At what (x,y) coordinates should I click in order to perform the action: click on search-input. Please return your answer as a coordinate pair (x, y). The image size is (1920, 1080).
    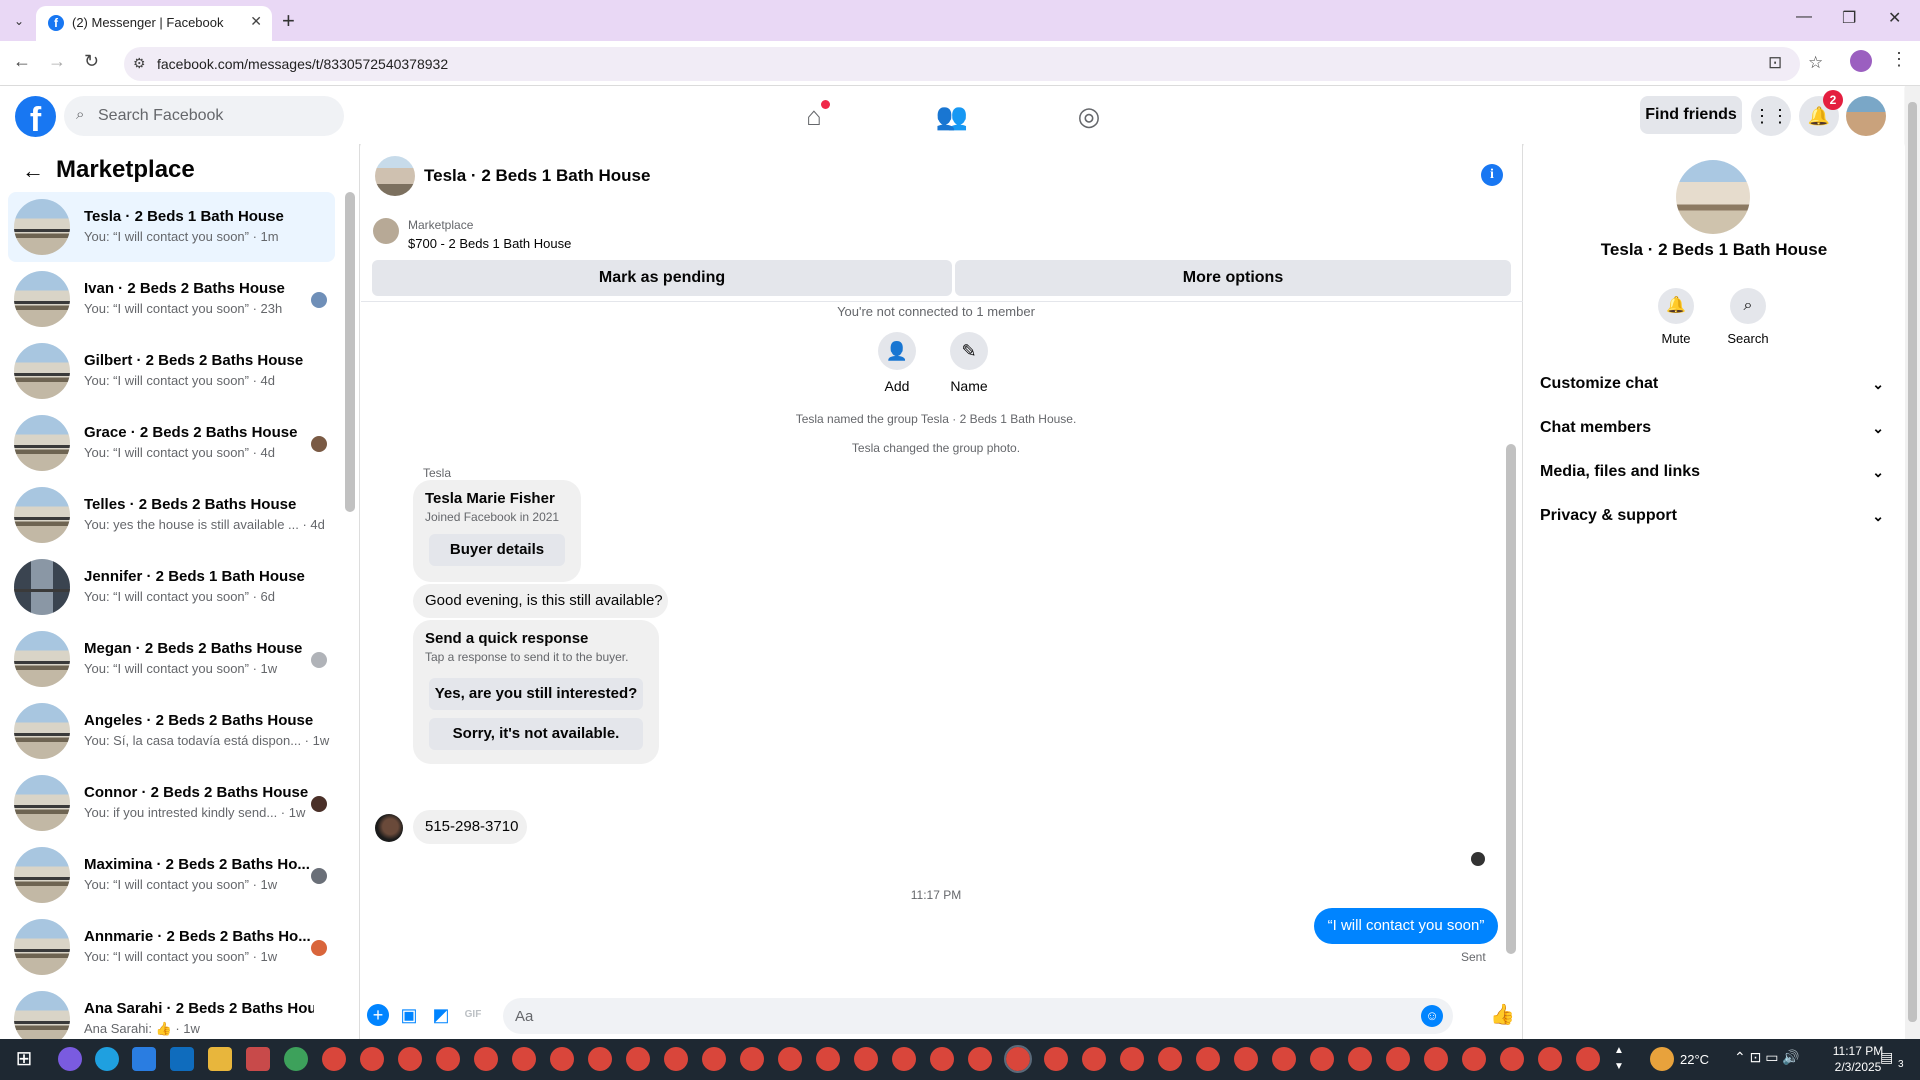
    Looking at the image, I should click on (218, 116).